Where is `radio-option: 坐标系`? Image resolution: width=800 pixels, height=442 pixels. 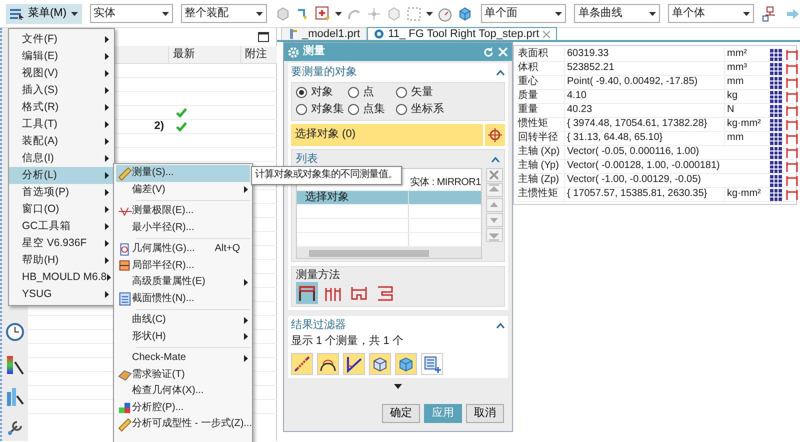 radio-option: 坐标系 is located at coordinates (448, 109).